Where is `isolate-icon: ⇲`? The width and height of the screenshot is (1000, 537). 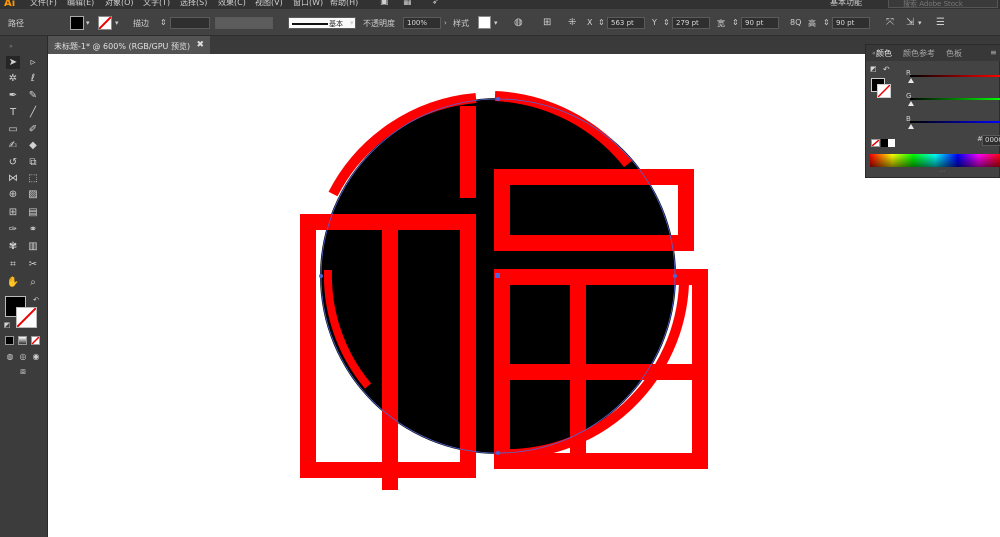 isolate-icon: ⇲ is located at coordinates (910, 23).